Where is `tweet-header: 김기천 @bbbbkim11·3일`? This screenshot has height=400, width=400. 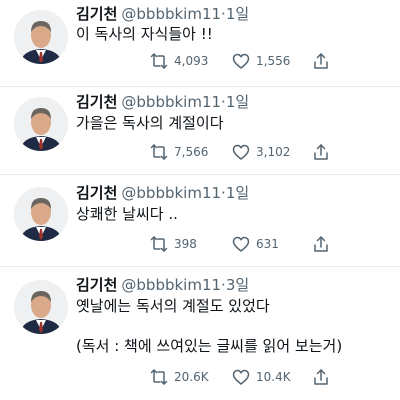
tweet-header: 김기천 @bbbbkim11·3일 is located at coordinates (162, 285).